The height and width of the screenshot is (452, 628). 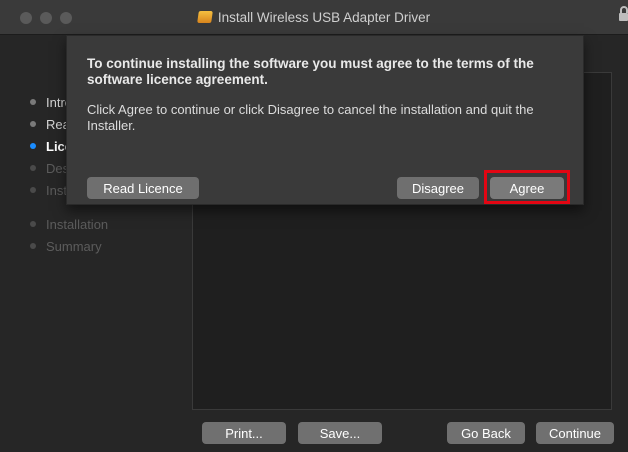 I want to click on disagree-button: Disagree, so click(x=438, y=188).